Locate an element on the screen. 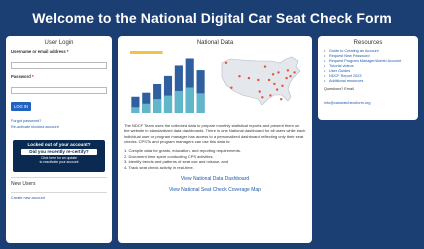 The image size is (424, 249). bar-chart-svg is located at coordinates (167, 82).